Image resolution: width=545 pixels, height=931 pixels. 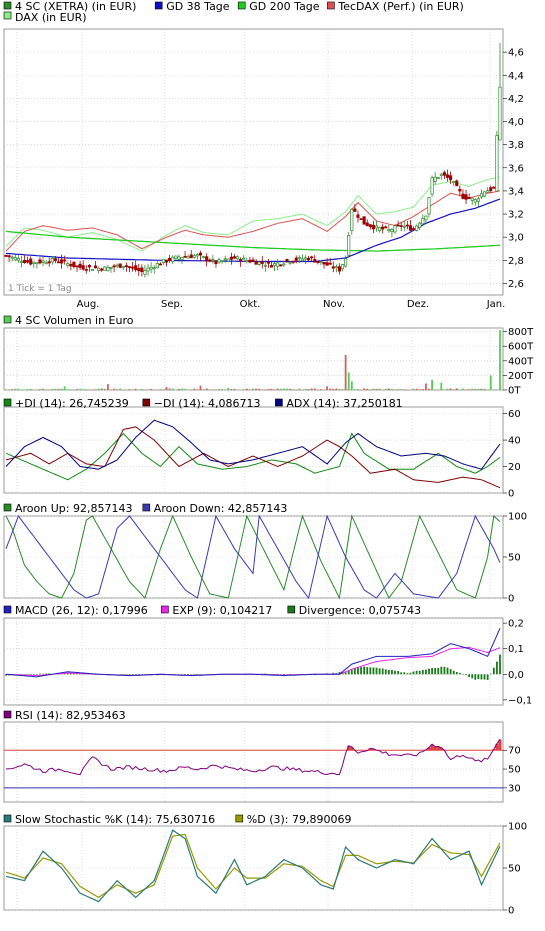 What do you see at coordinates (514, 770) in the screenshot?
I see `rsi-y-tick: 50` at bounding box center [514, 770].